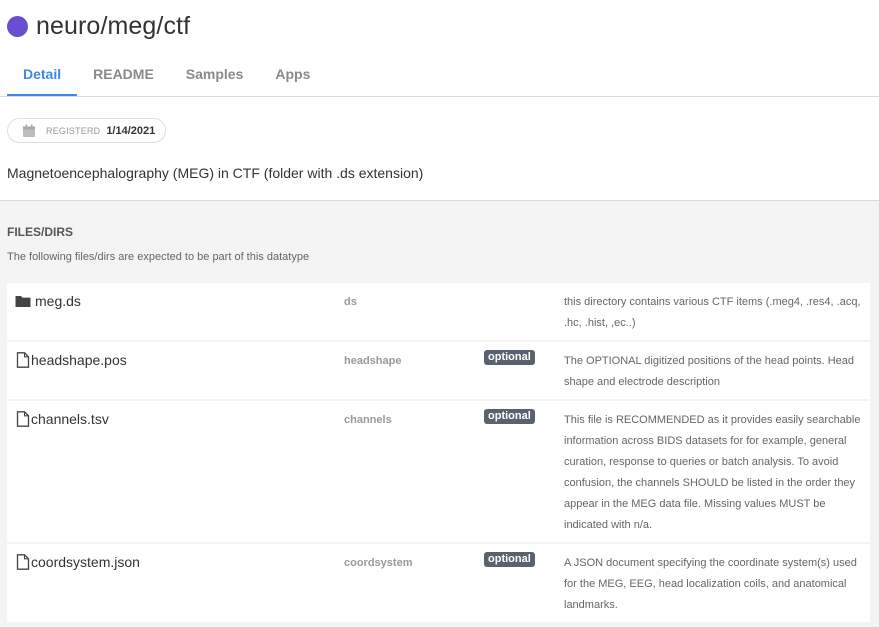 This screenshot has height=627, width=879. I want to click on registered-badge: REGISTERD 1/14/2021, so click(86, 130).